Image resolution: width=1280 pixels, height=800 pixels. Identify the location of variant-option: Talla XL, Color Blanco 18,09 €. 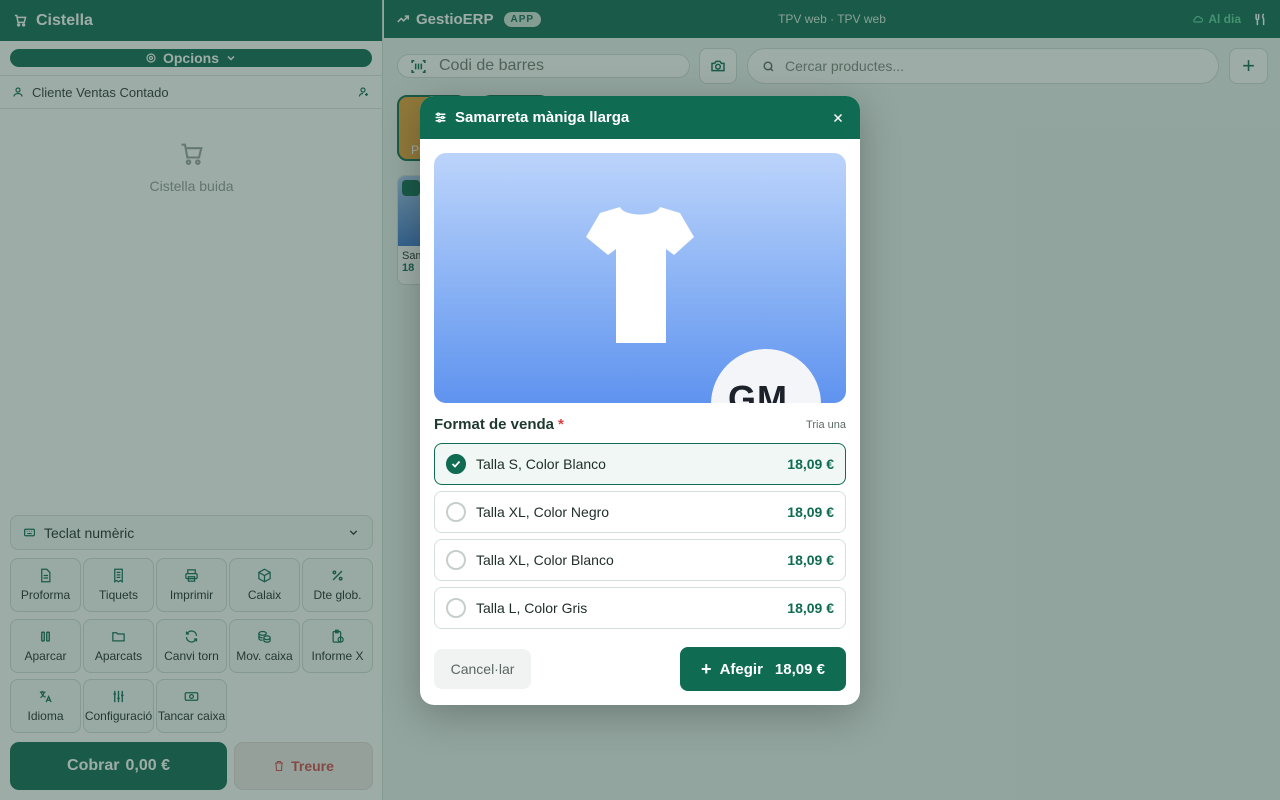
(640, 560).